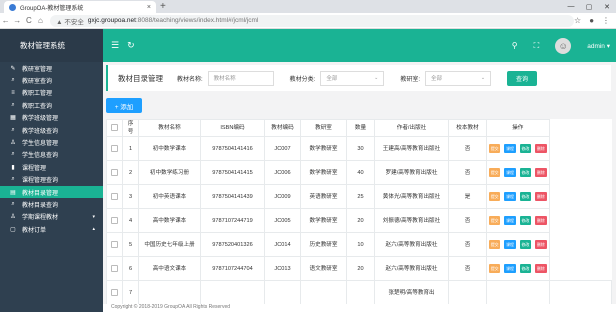 The width and height of the screenshot is (616, 312). What do you see at coordinates (51, 93) in the screenshot?
I see `sidebar-item-2: ≡ 教职工管理` at bounding box center [51, 93].